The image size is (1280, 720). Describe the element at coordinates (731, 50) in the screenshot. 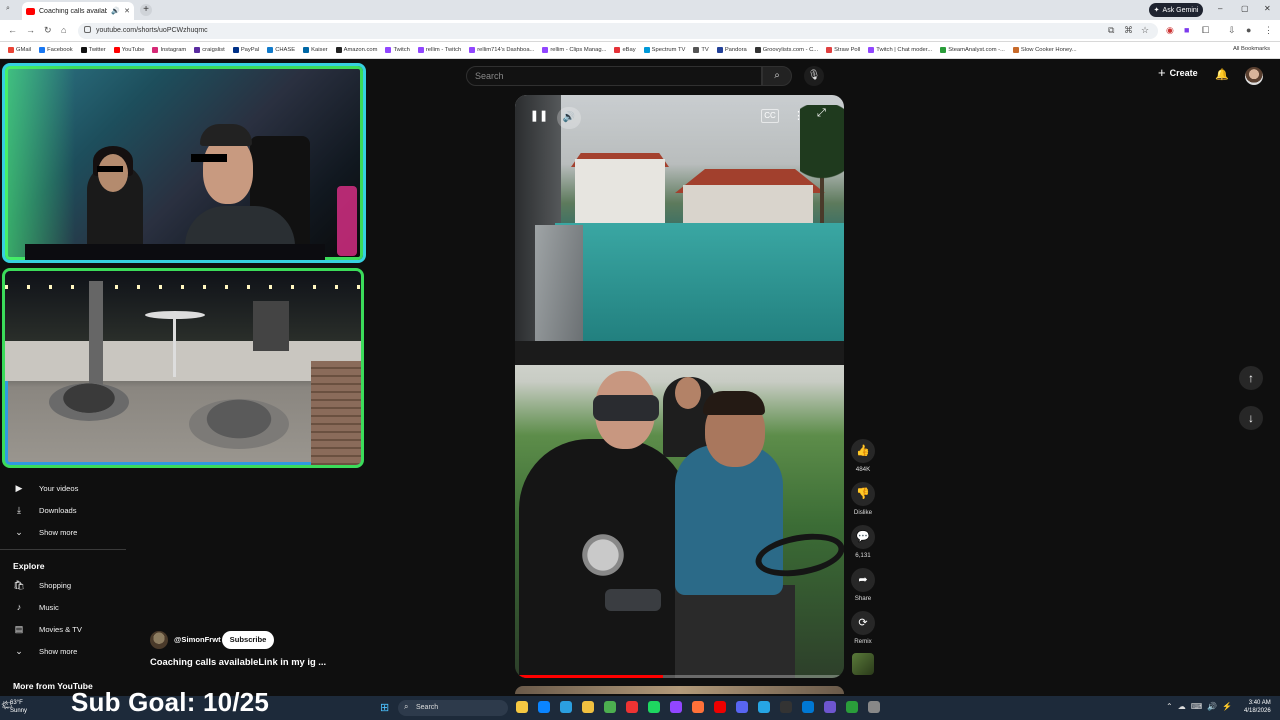

I see `bookmark-item: Pandora` at that location.